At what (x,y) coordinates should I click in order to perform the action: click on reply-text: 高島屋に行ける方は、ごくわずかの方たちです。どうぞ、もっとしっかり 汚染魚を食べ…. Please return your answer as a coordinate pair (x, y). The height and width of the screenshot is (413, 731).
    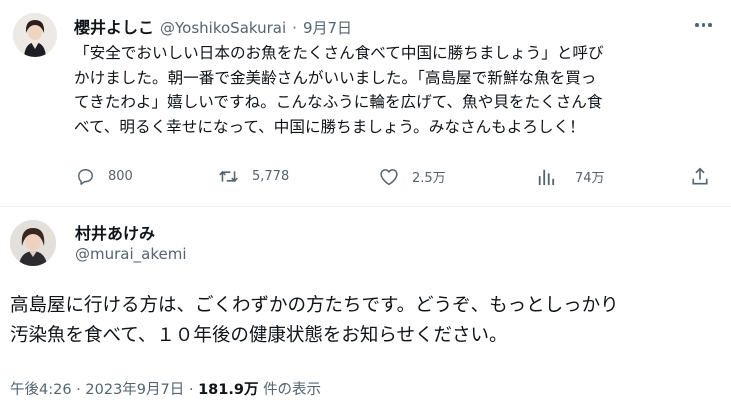
    Looking at the image, I should click on (365, 320).